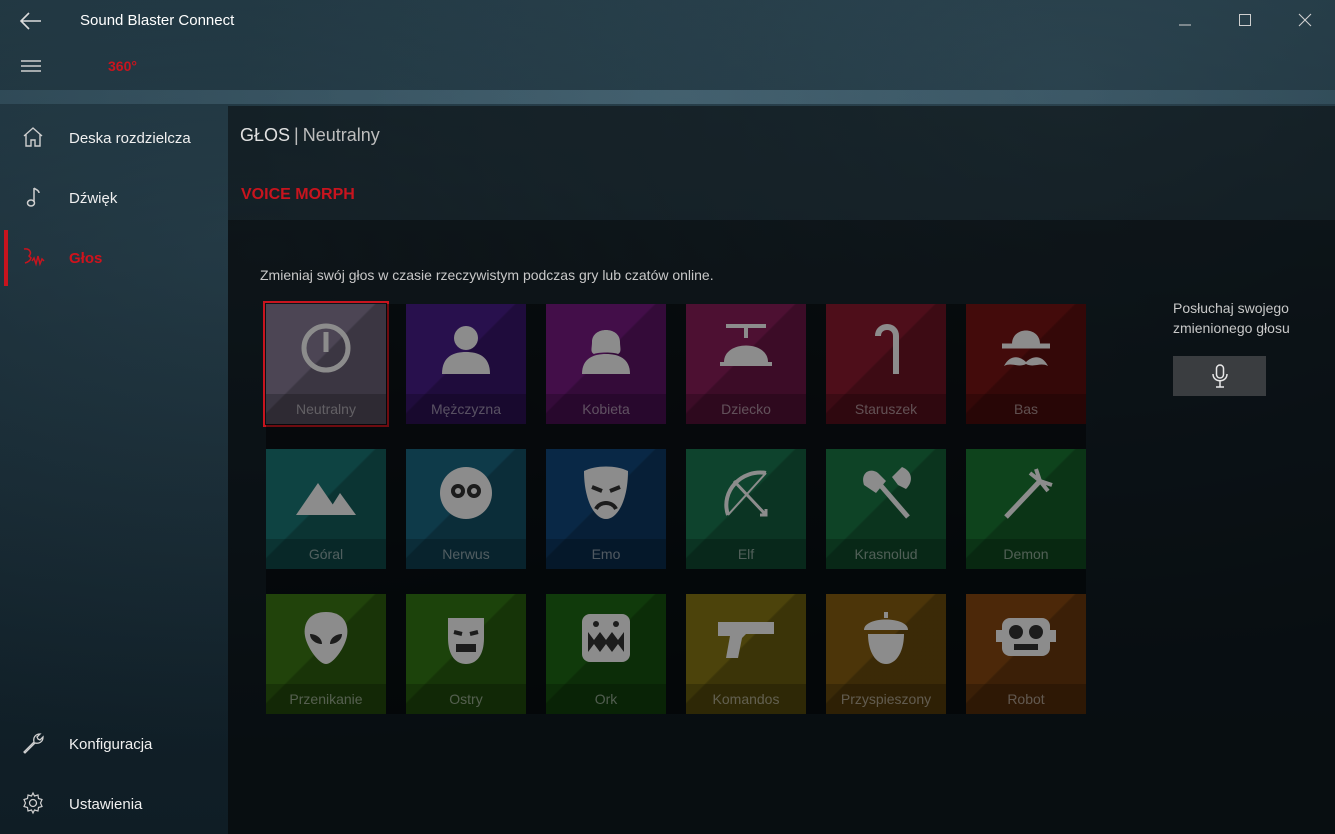 The width and height of the screenshot is (1335, 834). I want to click on minimize-button, so click(1185, 20).